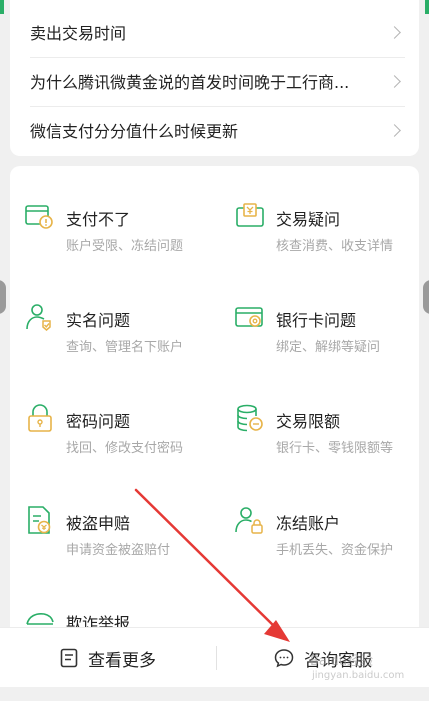  I want to click on category-freeze-account: 冻结账户 手机丢失、资金保护, so click(319, 521).